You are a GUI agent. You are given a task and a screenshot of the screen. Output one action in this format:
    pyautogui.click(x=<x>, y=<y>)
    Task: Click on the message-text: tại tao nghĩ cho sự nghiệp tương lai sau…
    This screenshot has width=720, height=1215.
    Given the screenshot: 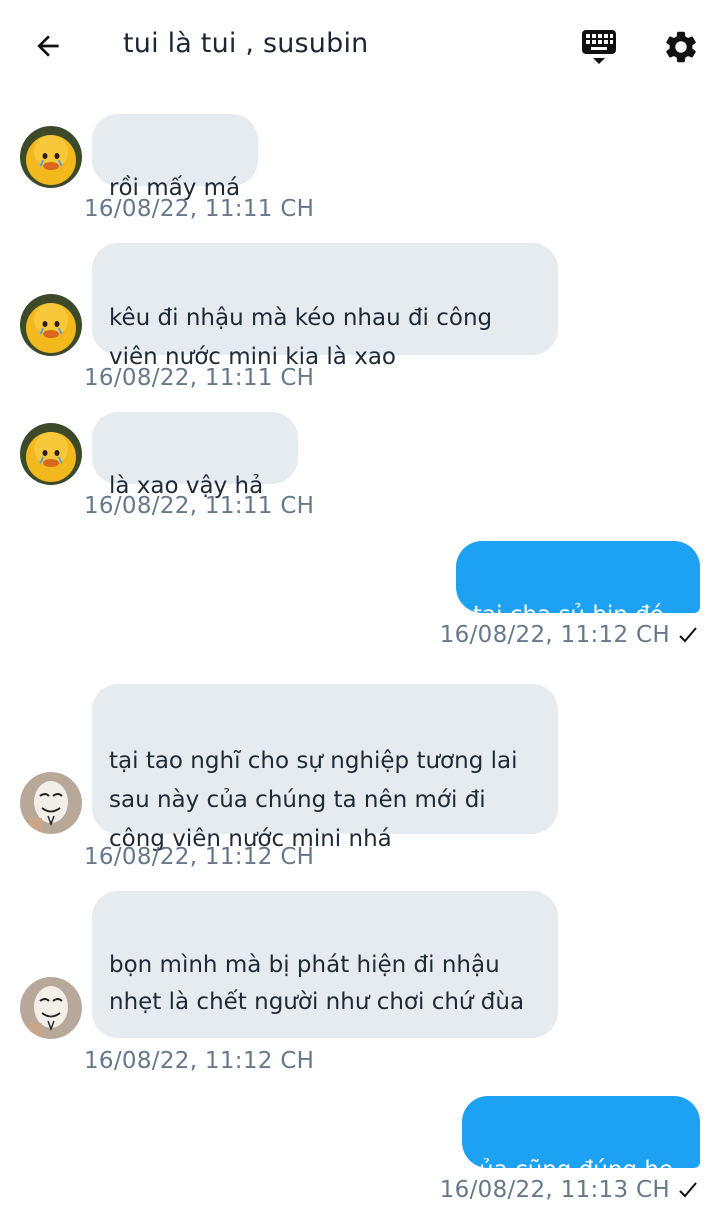 What is the action you would take?
    pyautogui.click(x=313, y=800)
    